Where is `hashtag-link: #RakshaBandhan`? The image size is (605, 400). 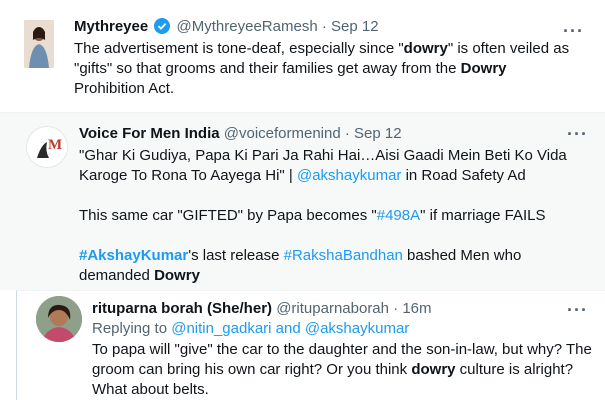
hashtag-link: #RakshaBandhan is located at coordinates (343, 255).